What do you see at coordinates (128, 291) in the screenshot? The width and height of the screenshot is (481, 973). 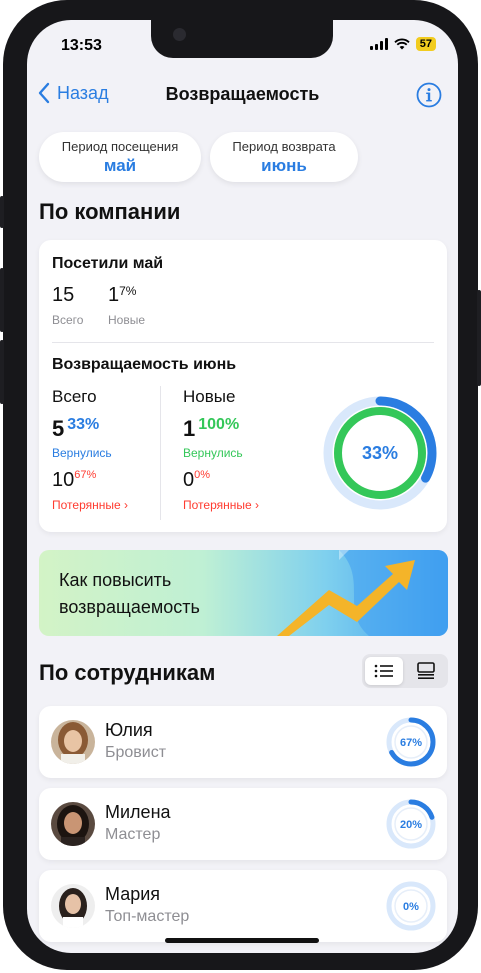 I see `visited-new-sup: 7%` at bounding box center [128, 291].